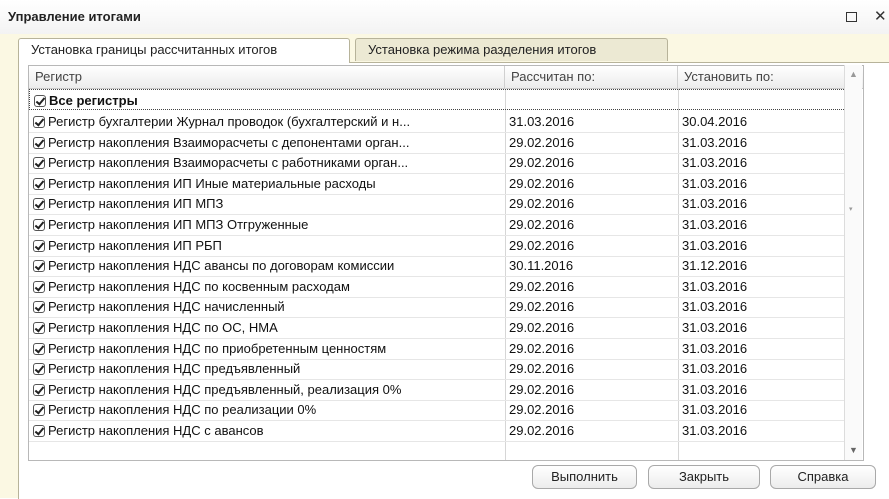 This screenshot has width=889, height=499. What do you see at coordinates (182, 410) in the screenshot?
I see `register-name: Регистр накопления НДС по реализации 0%` at bounding box center [182, 410].